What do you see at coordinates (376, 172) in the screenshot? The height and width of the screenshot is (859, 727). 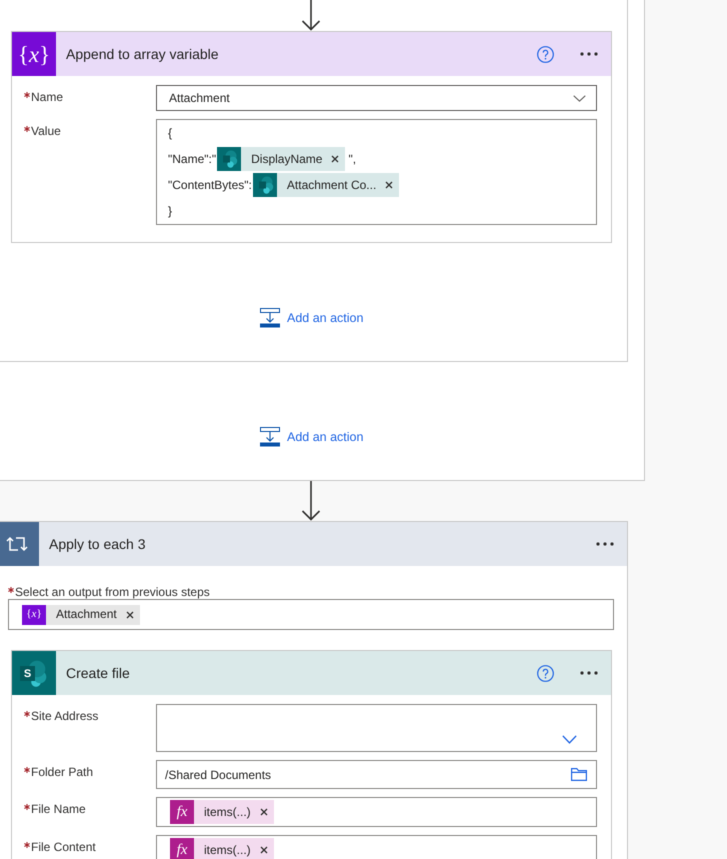 I see `text-area-field: { "Name":" DisplayName ", "ContentBytes": Attachment Co... }` at bounding box center [376, 172].